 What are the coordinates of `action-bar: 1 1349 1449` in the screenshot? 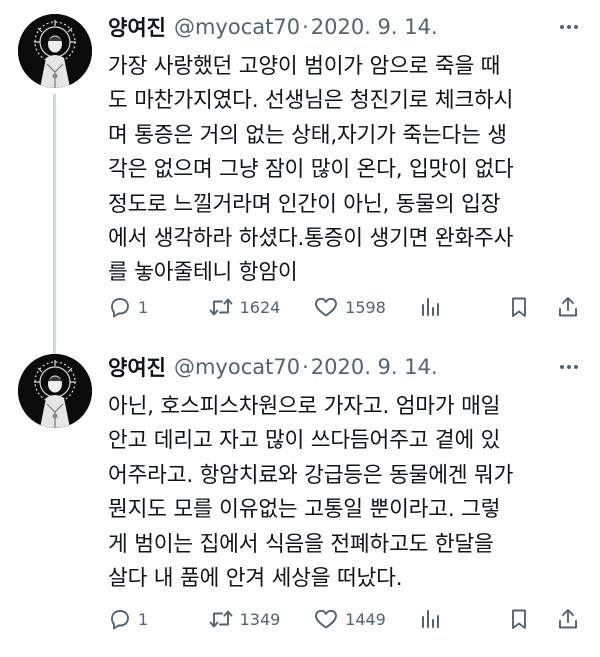 It's located at (347, 619).